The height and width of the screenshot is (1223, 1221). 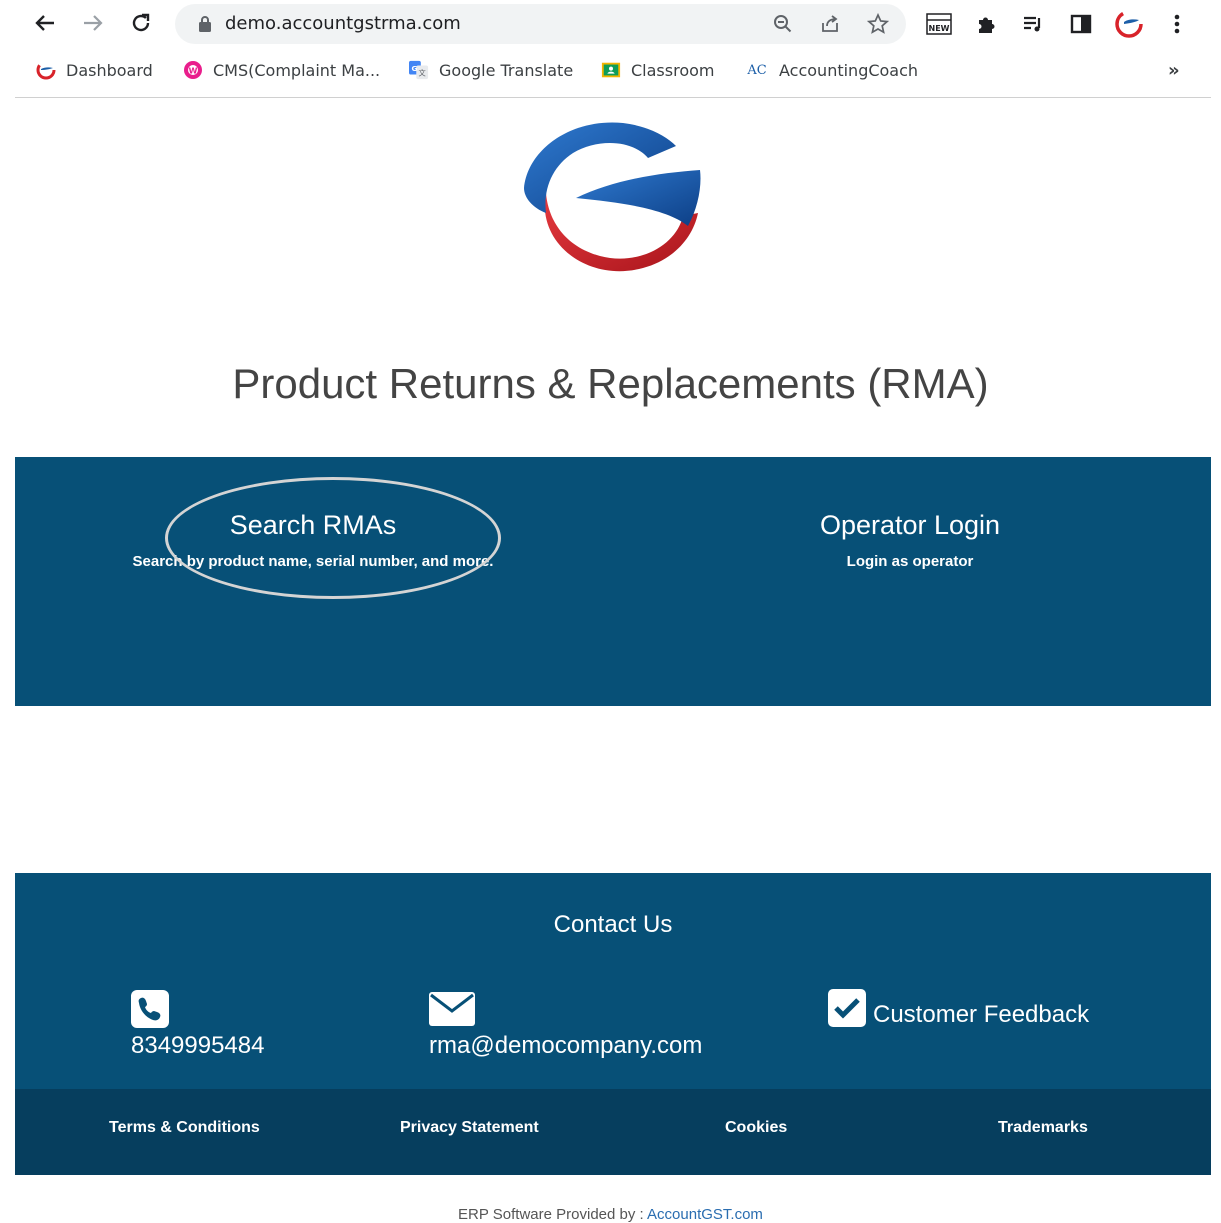 I want to click on company-logo, so click(x=611, y=200).